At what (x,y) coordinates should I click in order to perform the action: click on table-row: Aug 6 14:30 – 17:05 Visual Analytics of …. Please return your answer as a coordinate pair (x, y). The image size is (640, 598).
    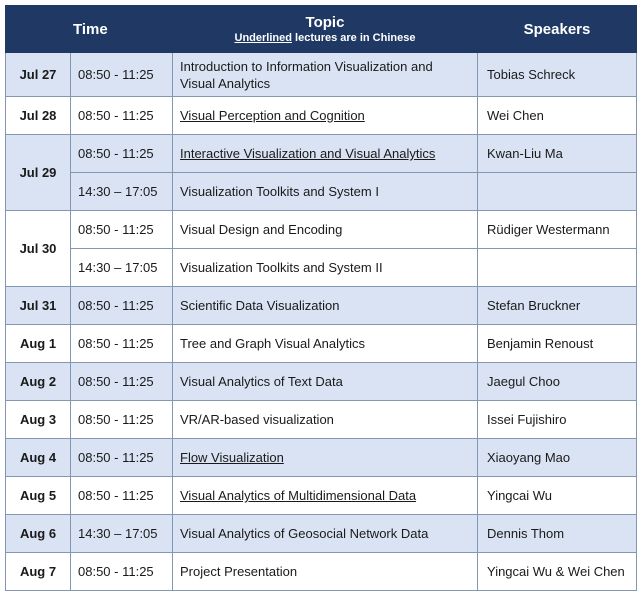
    Looking at the image, I should click on (321, 533).